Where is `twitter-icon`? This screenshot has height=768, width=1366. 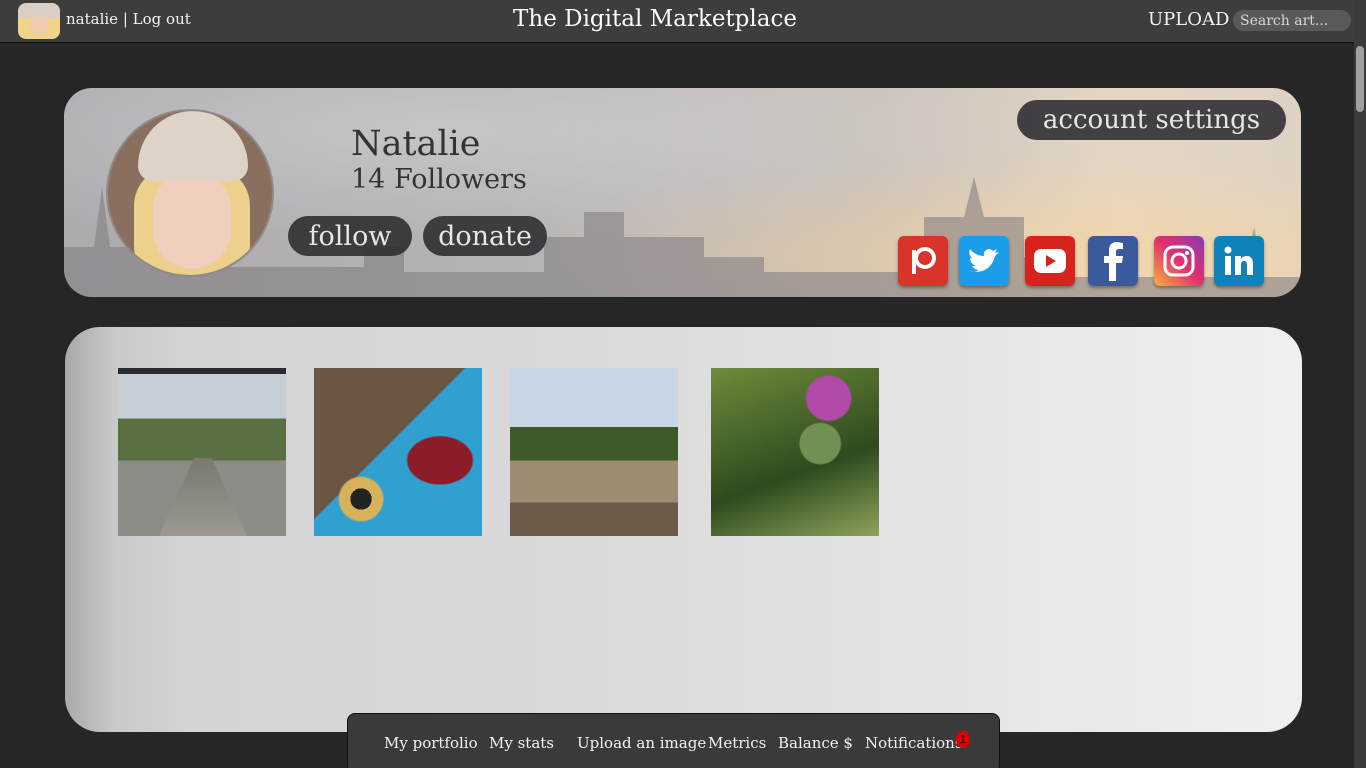 twitter-icon is located at coordinates (984, 261).